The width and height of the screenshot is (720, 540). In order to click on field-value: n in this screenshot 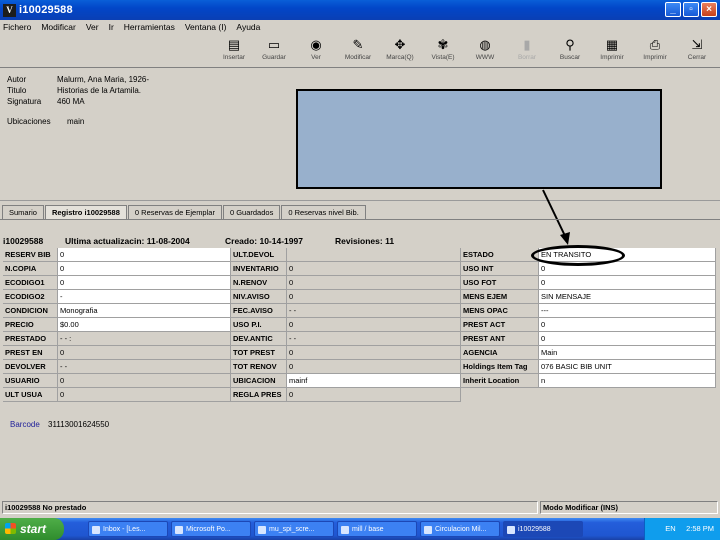, I will do `click(627, 381)`.